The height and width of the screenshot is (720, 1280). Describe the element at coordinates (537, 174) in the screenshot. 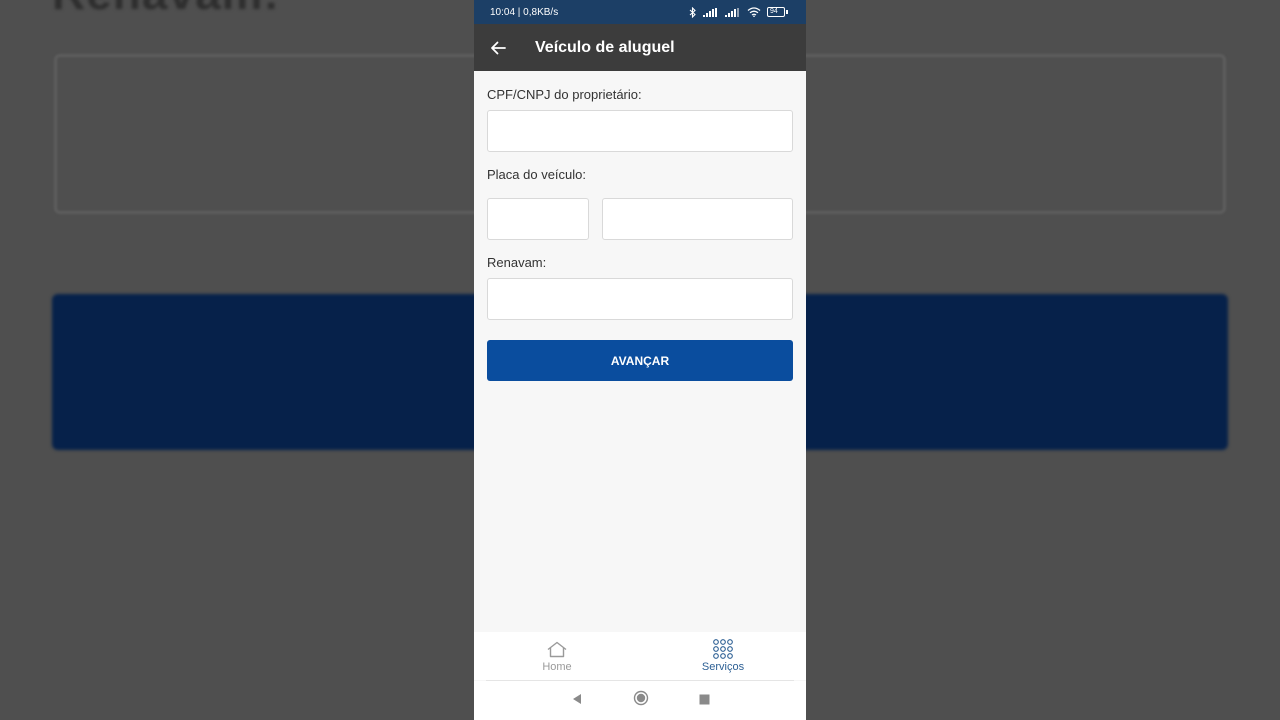

I see `plate-label: Placa do veículo:` at that location.